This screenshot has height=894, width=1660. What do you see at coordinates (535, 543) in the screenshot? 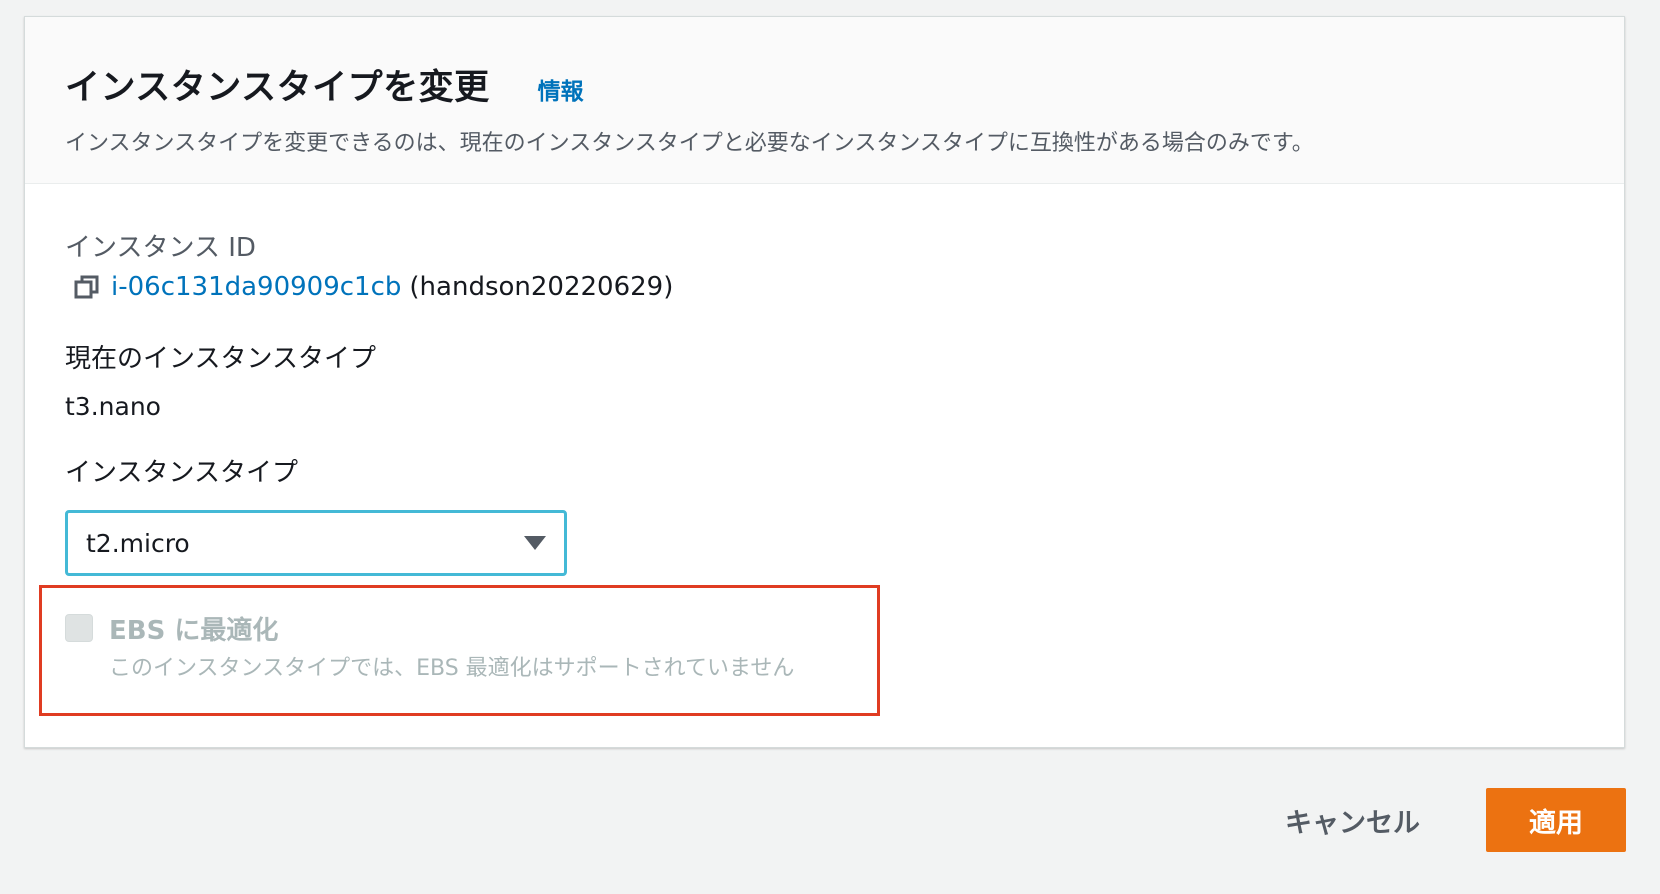
I see `caret-down-icon` at bounding box center [535, 543].